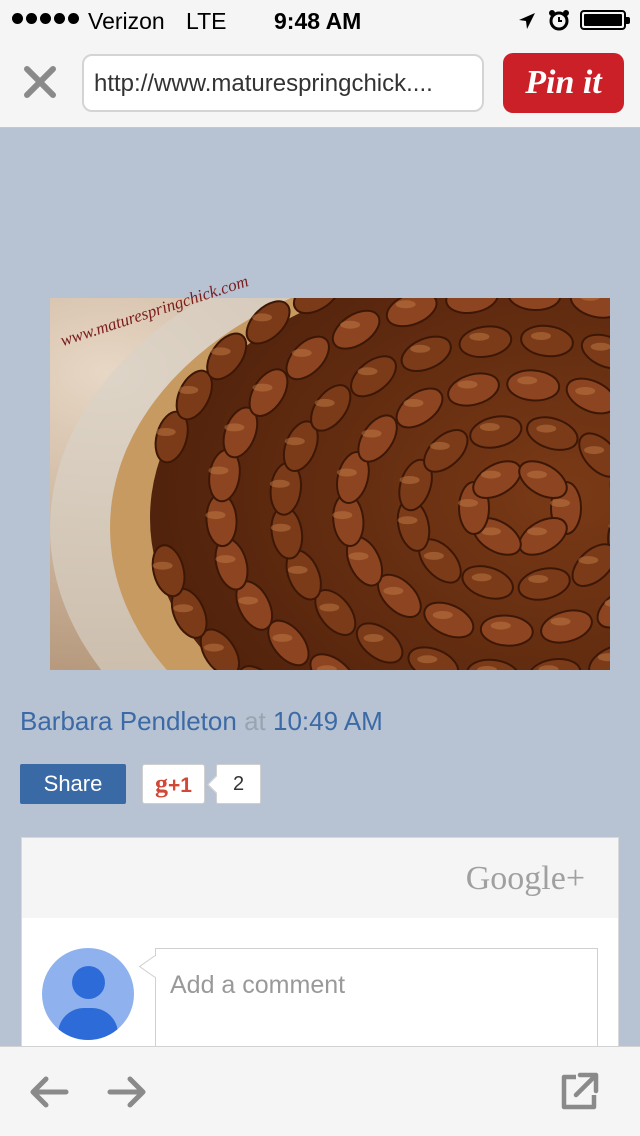  I want to click on forward-arrow-icon, so click(127, 1092).